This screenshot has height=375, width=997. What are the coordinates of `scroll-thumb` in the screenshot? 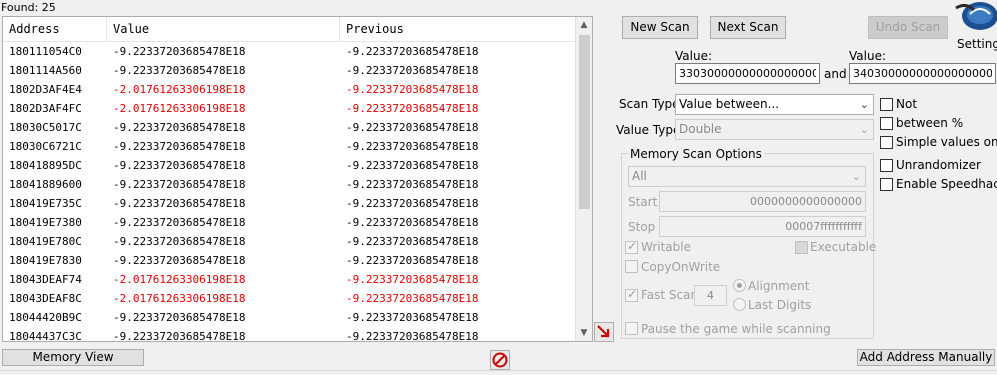 It's located at (584, 122).